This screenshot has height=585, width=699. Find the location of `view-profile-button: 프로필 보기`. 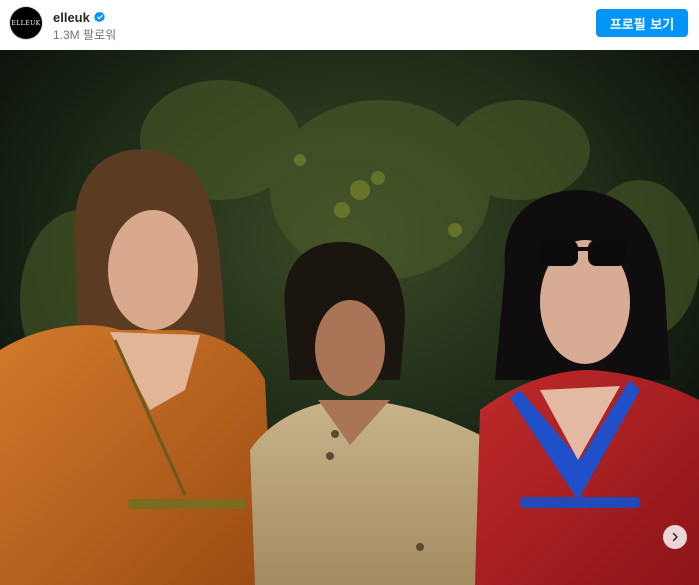

view-profile-button: 프로필 보기 is located at coordinates (642, 23).